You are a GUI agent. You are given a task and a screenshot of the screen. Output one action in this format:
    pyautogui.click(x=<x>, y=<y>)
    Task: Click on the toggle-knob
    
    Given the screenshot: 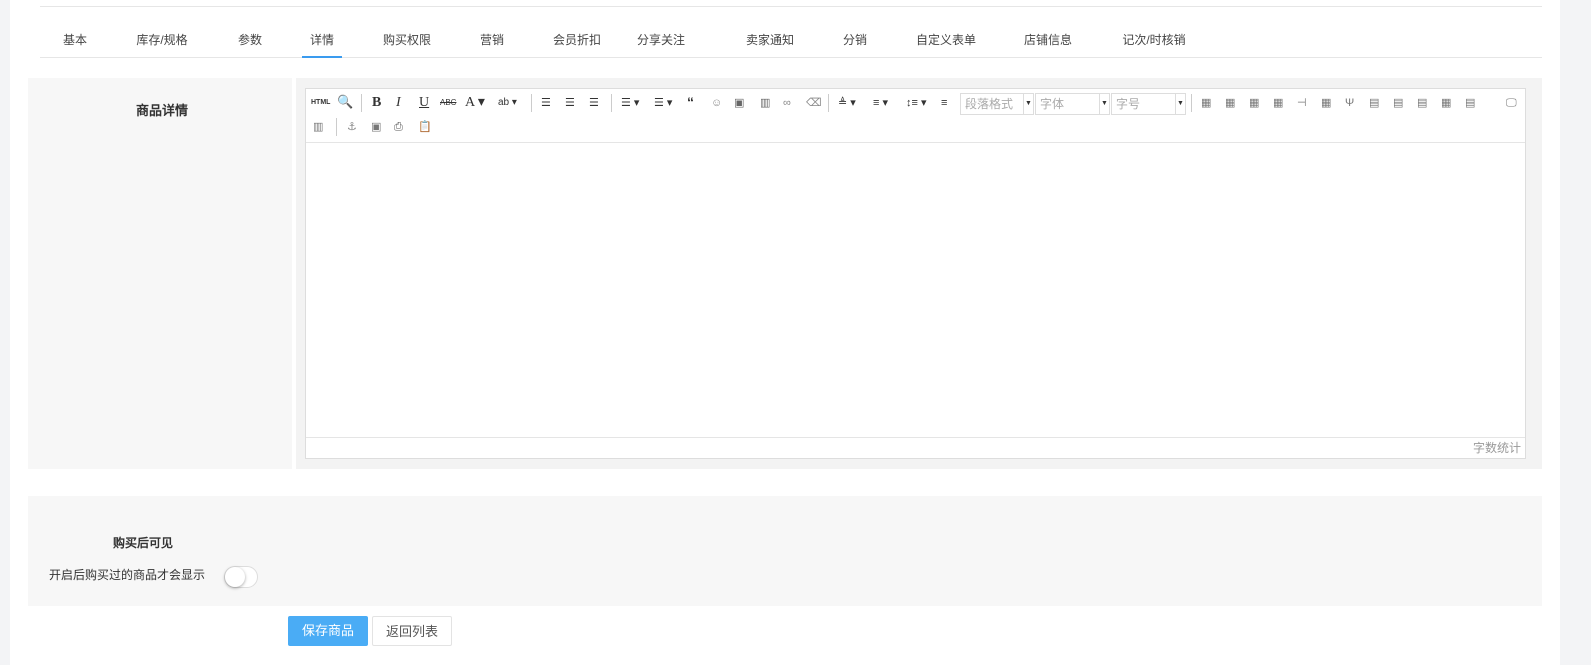 What is the action you would take?
    pyautogui.click(x=235, y=577)
    